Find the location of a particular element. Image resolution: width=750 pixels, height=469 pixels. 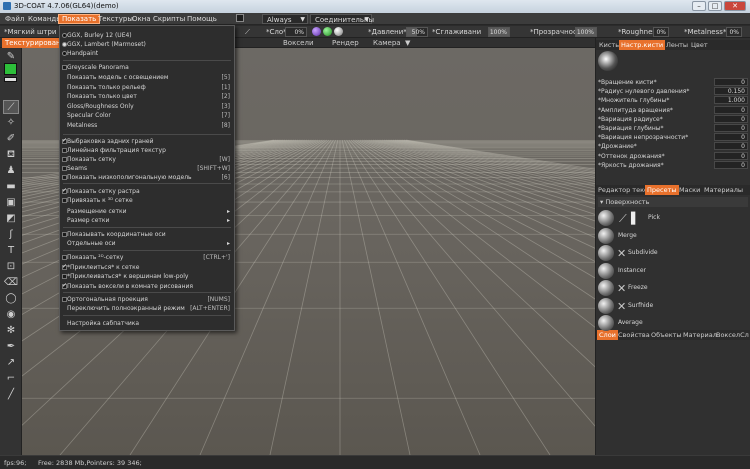

connection-combo: Соединительны ▼ is located at coordinates (342, 19).